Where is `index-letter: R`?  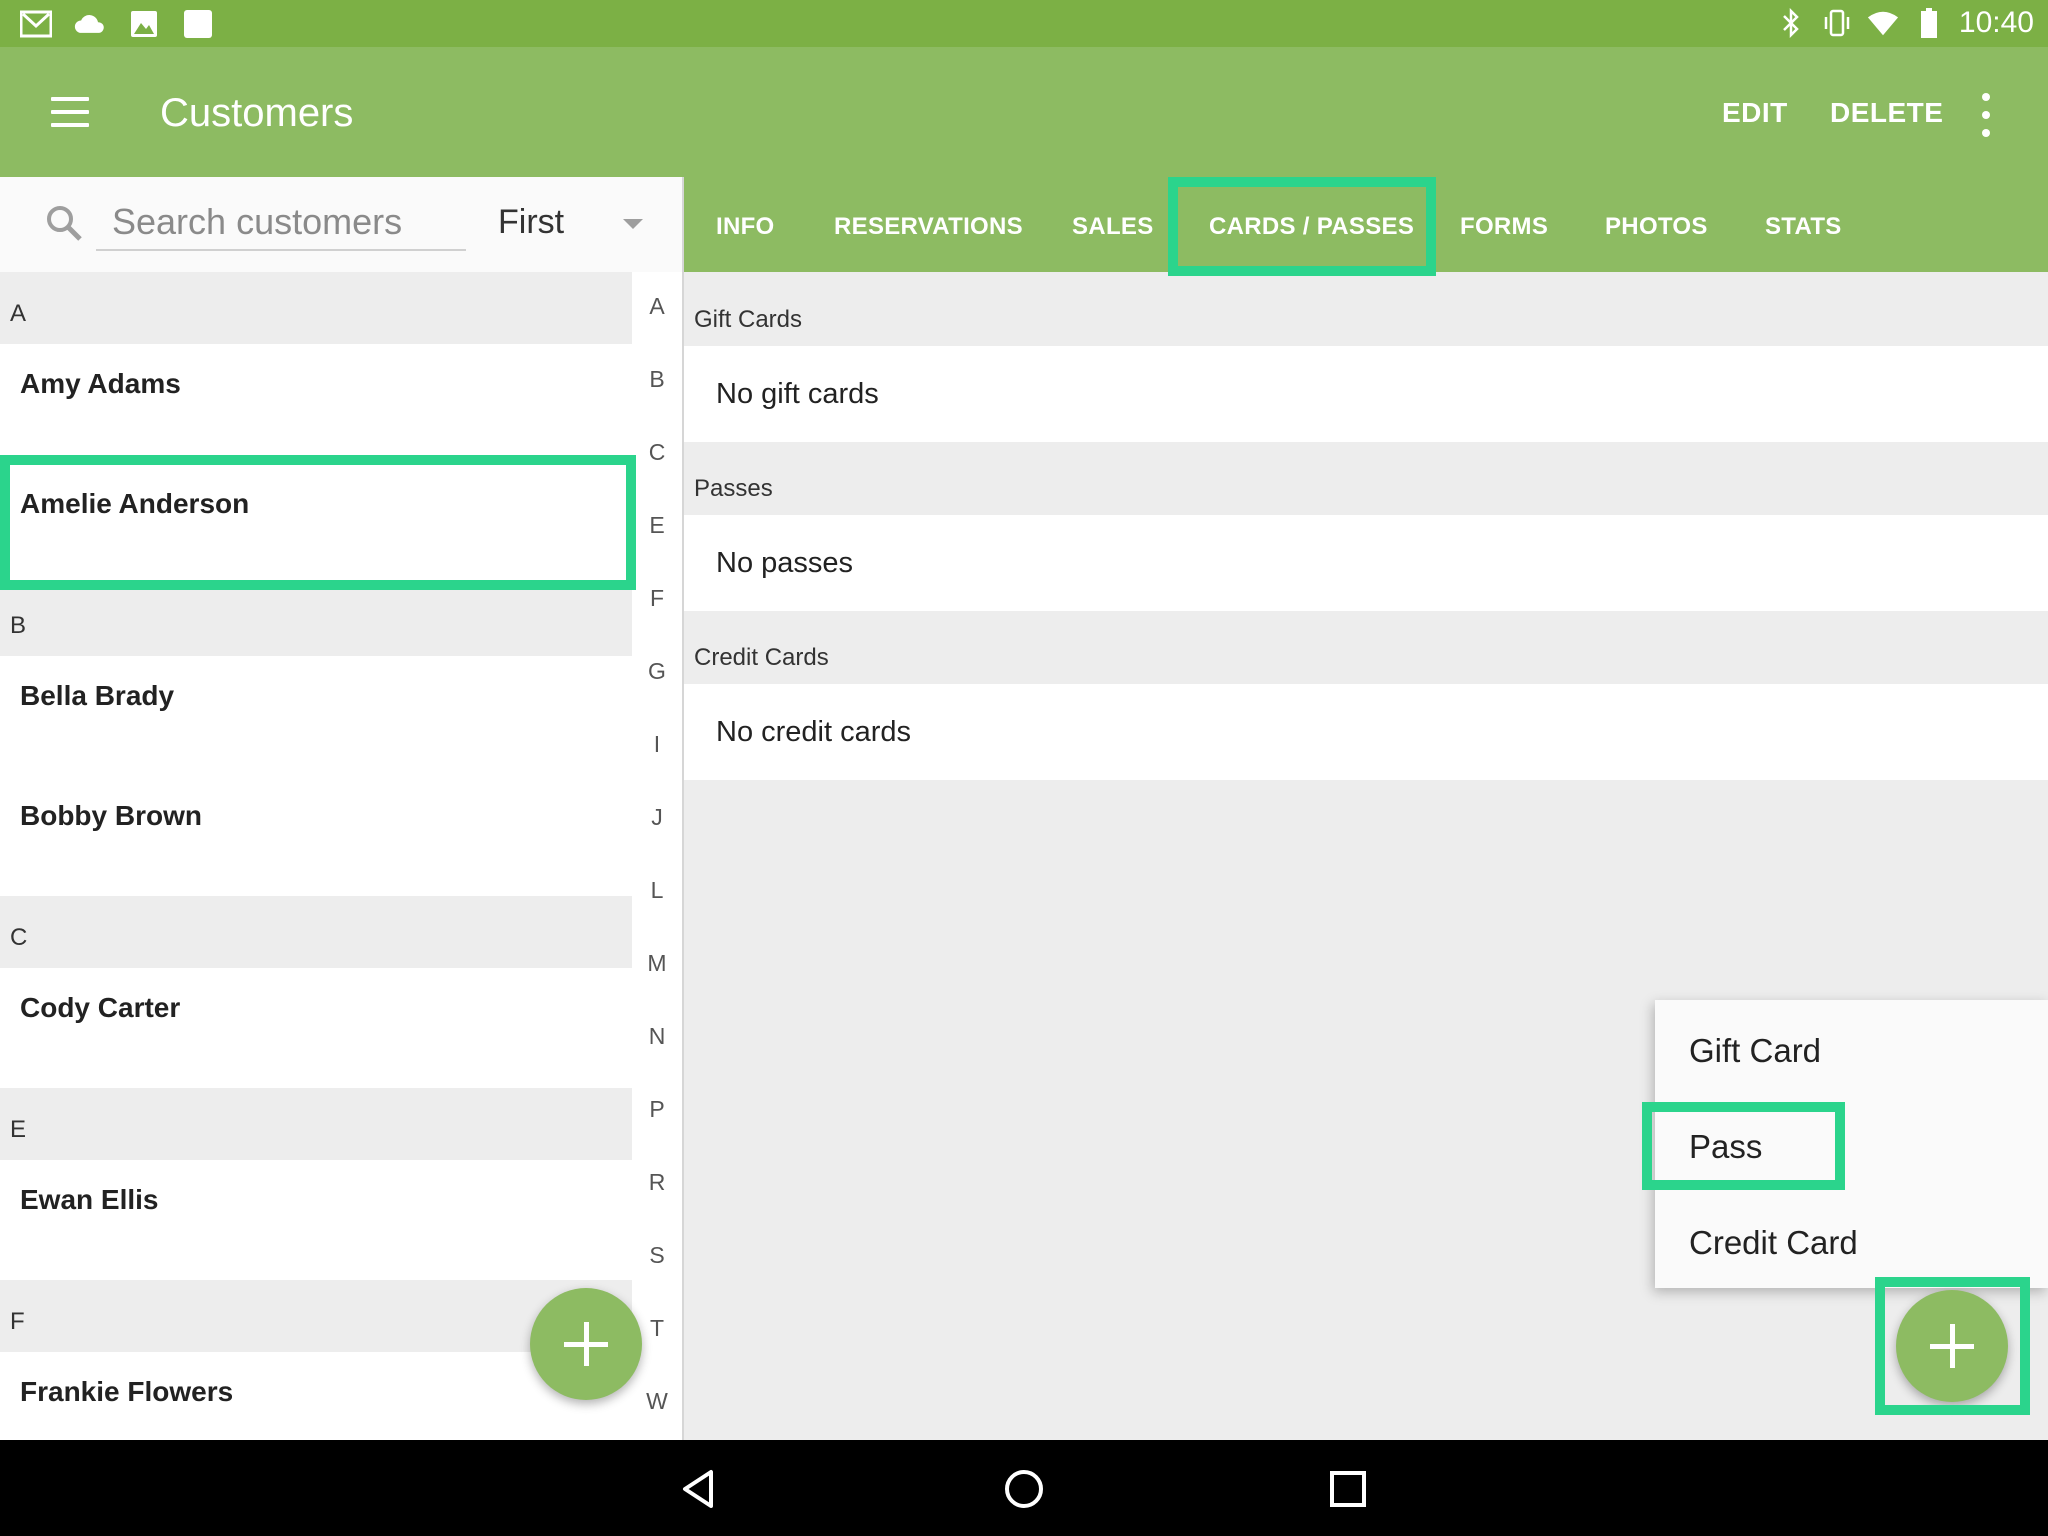
index-letter: R is located at coordinates (657, 1182).